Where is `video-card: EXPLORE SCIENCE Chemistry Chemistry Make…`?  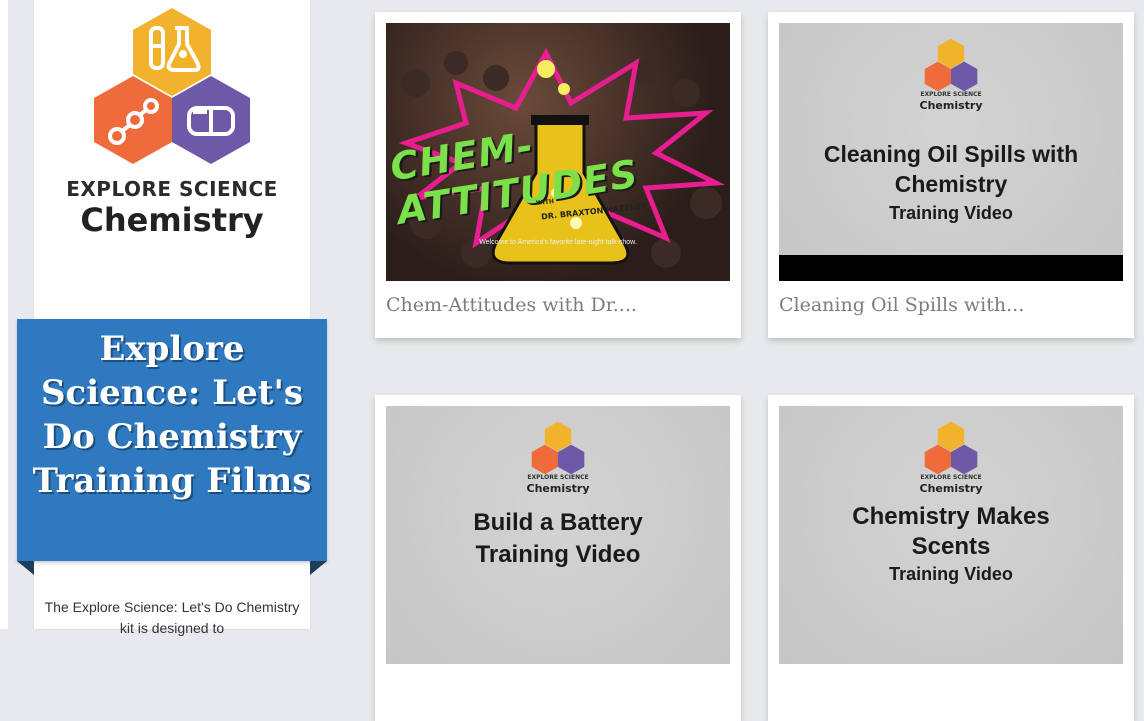
video-card: EXPLORE SCIENCE Chemistry Chemistry Make… is located at coordinates (951, 558).